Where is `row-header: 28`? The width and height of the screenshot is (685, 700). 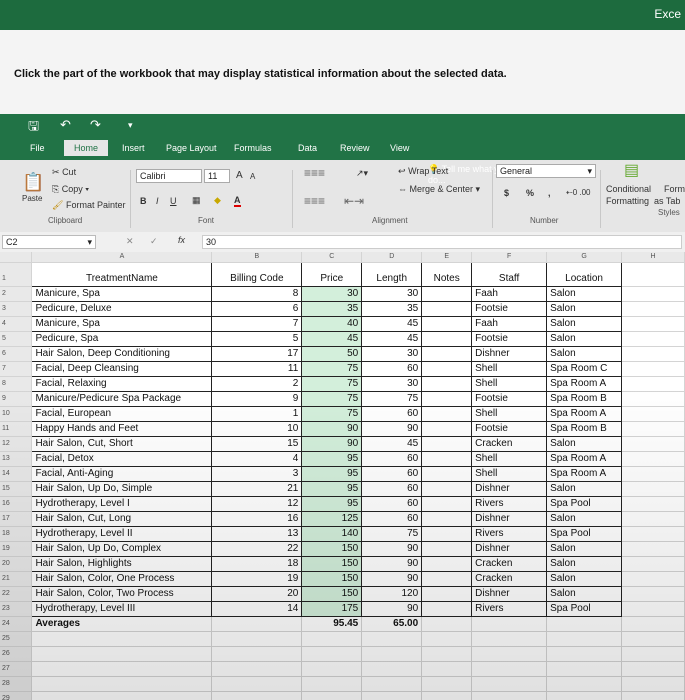
row-header: 28 is located at coordinates (16, 684).